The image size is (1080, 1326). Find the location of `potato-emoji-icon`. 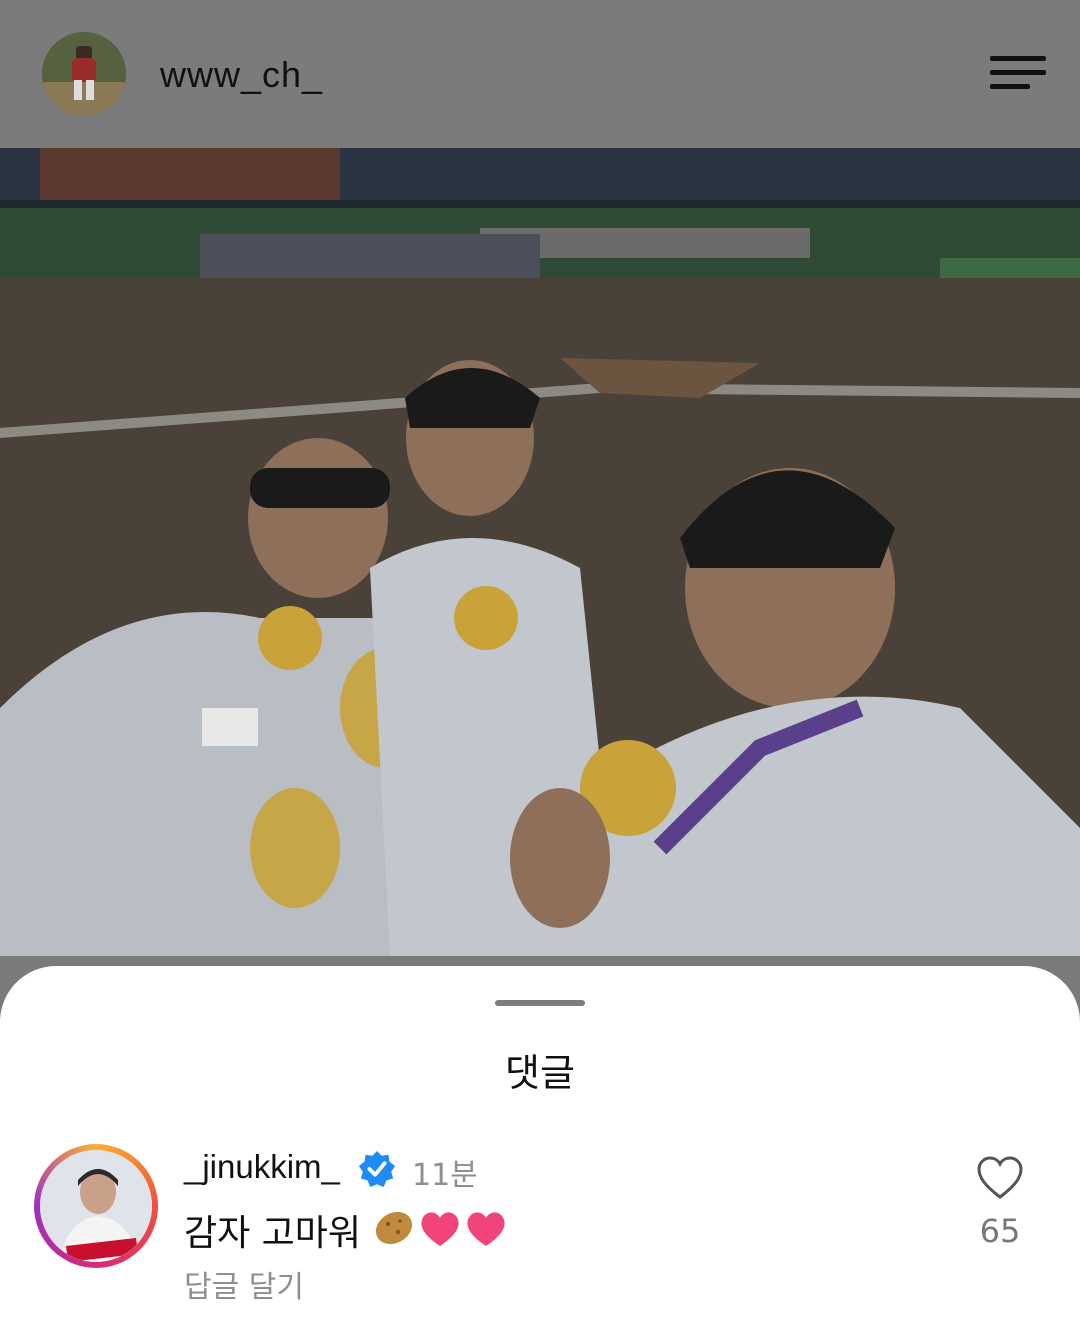

potato-emoji-icon is located at coordinates (394, 1228).